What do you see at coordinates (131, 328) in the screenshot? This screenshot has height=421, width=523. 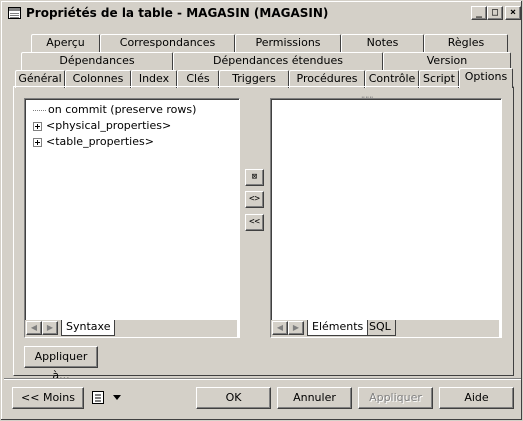 I see `left-tab-strip: ◀ ▶ Syntaxe` at bounding box center [131, 328].